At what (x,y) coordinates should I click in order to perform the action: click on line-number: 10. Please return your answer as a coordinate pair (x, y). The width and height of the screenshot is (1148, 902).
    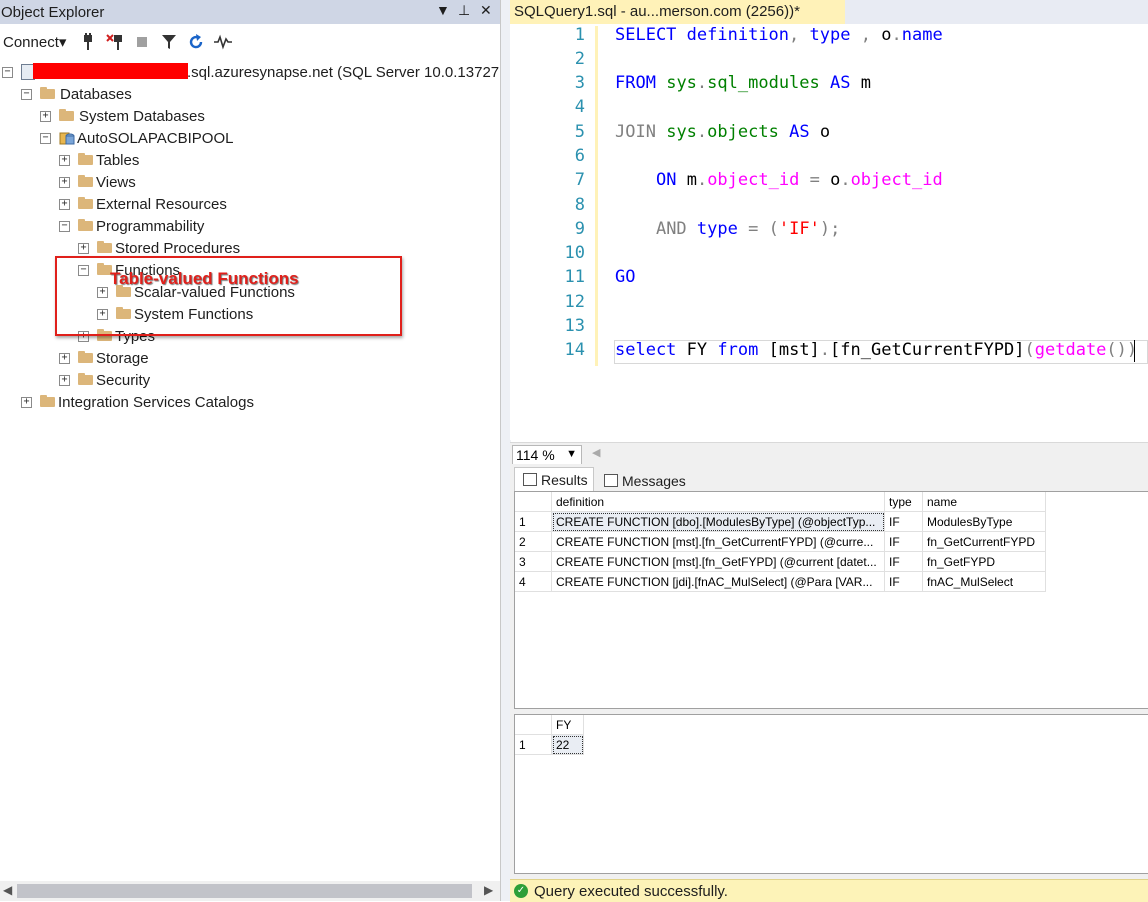
    Looking at the image, I should click on (574, 253).